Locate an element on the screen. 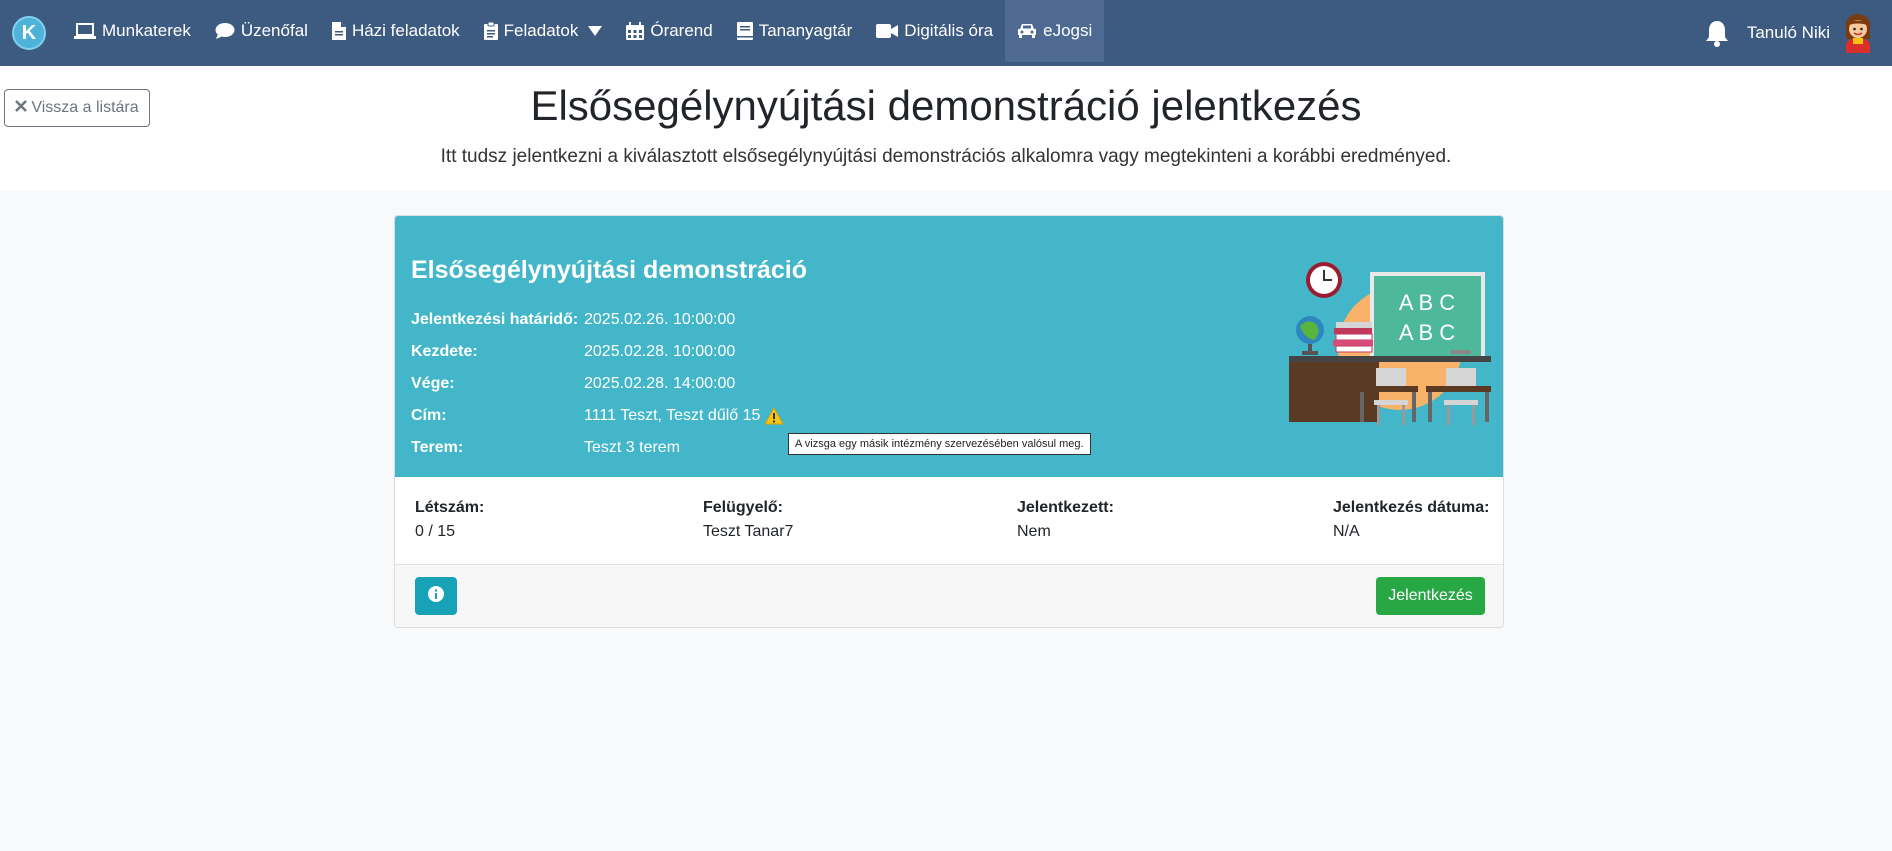 The height and width of the screenshot is (851, 1892). stat-registered: Jelentkezett: Nem is located at coordinates (1065, 520).